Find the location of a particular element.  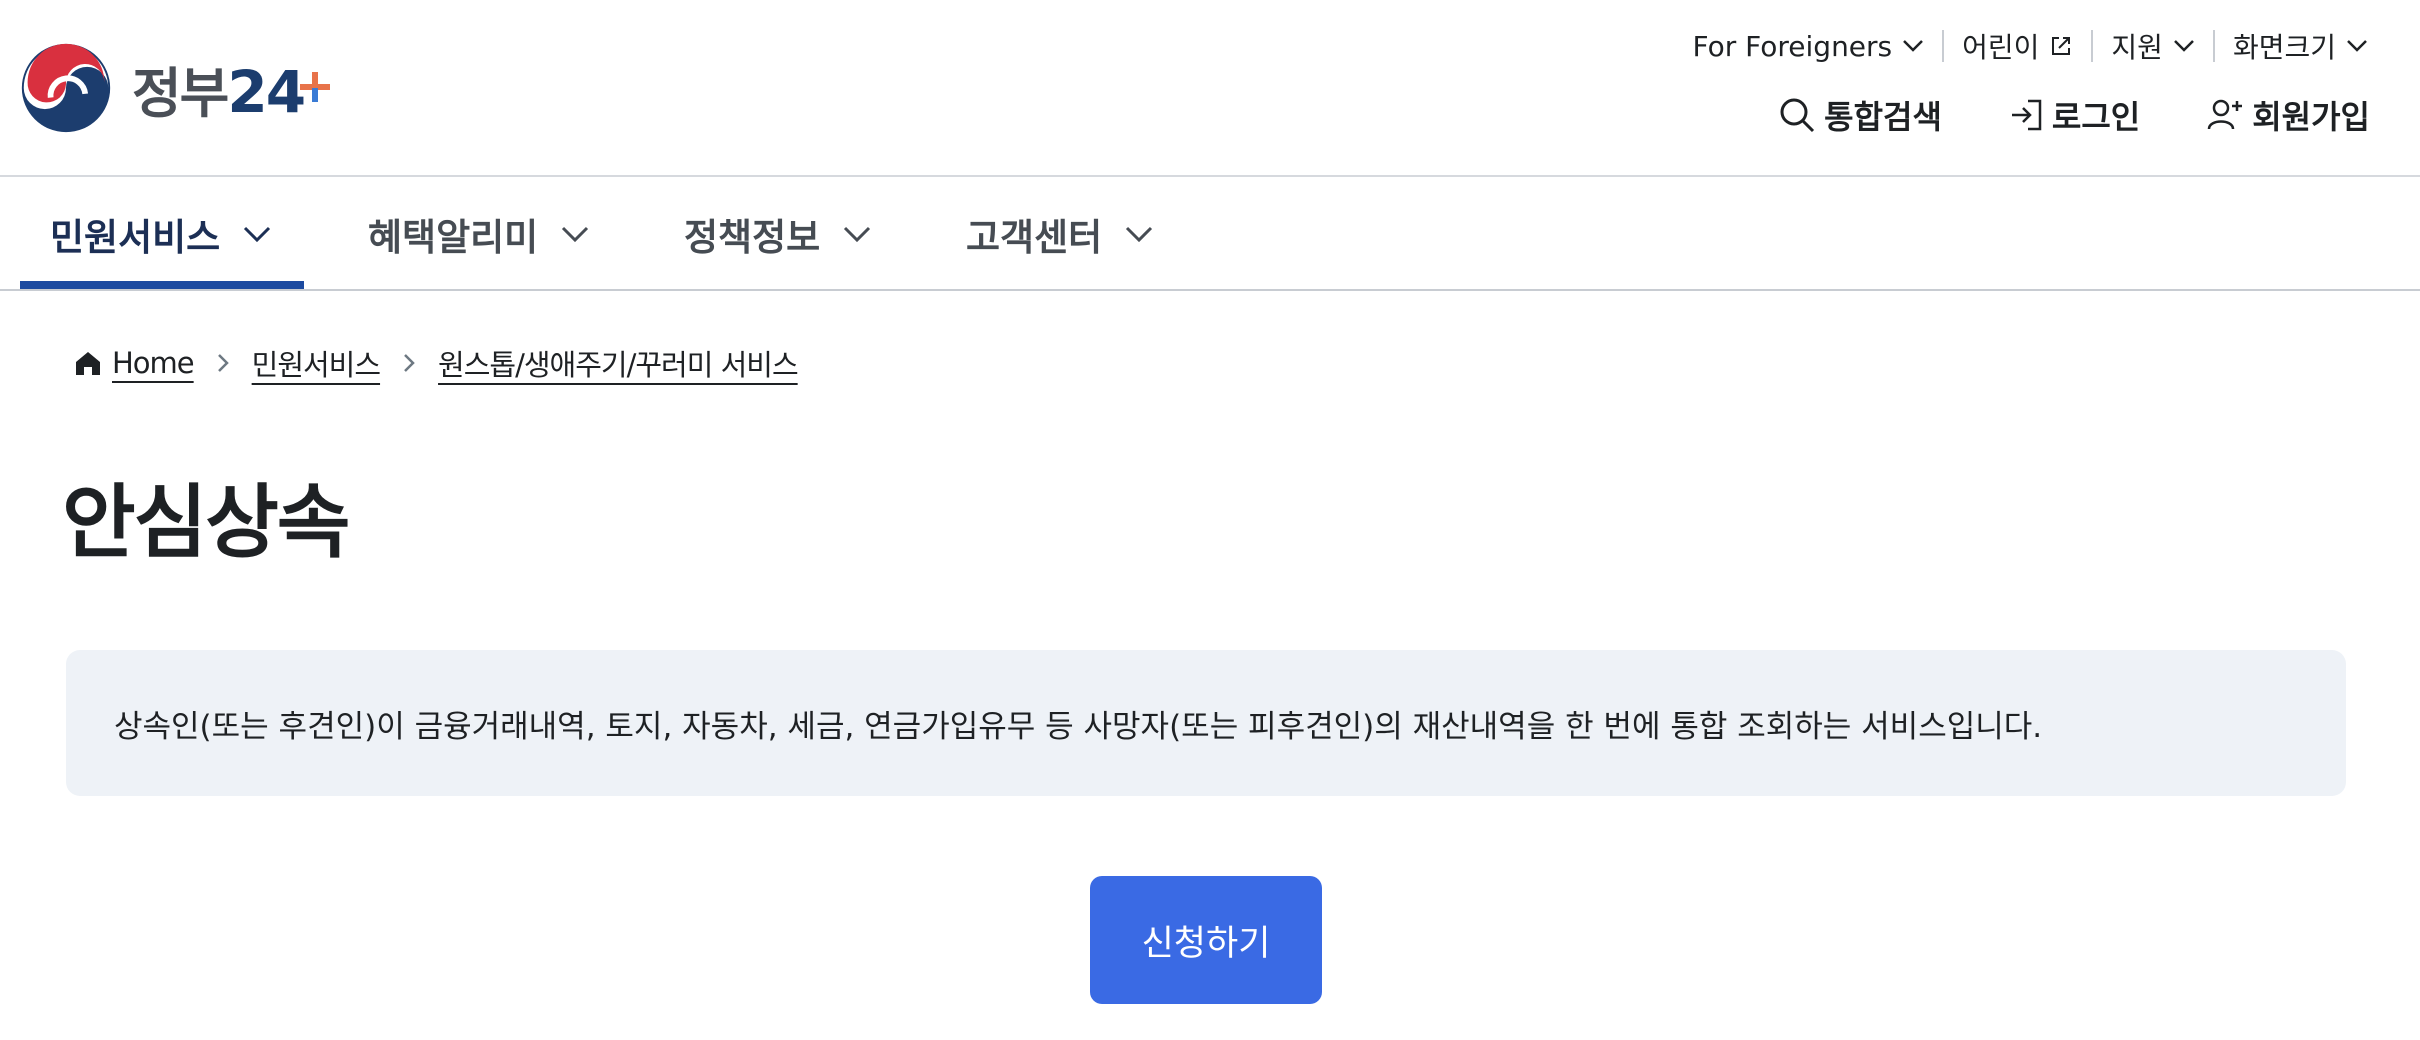

taegeuk-logo-icon is located at coordinates (66, 88).